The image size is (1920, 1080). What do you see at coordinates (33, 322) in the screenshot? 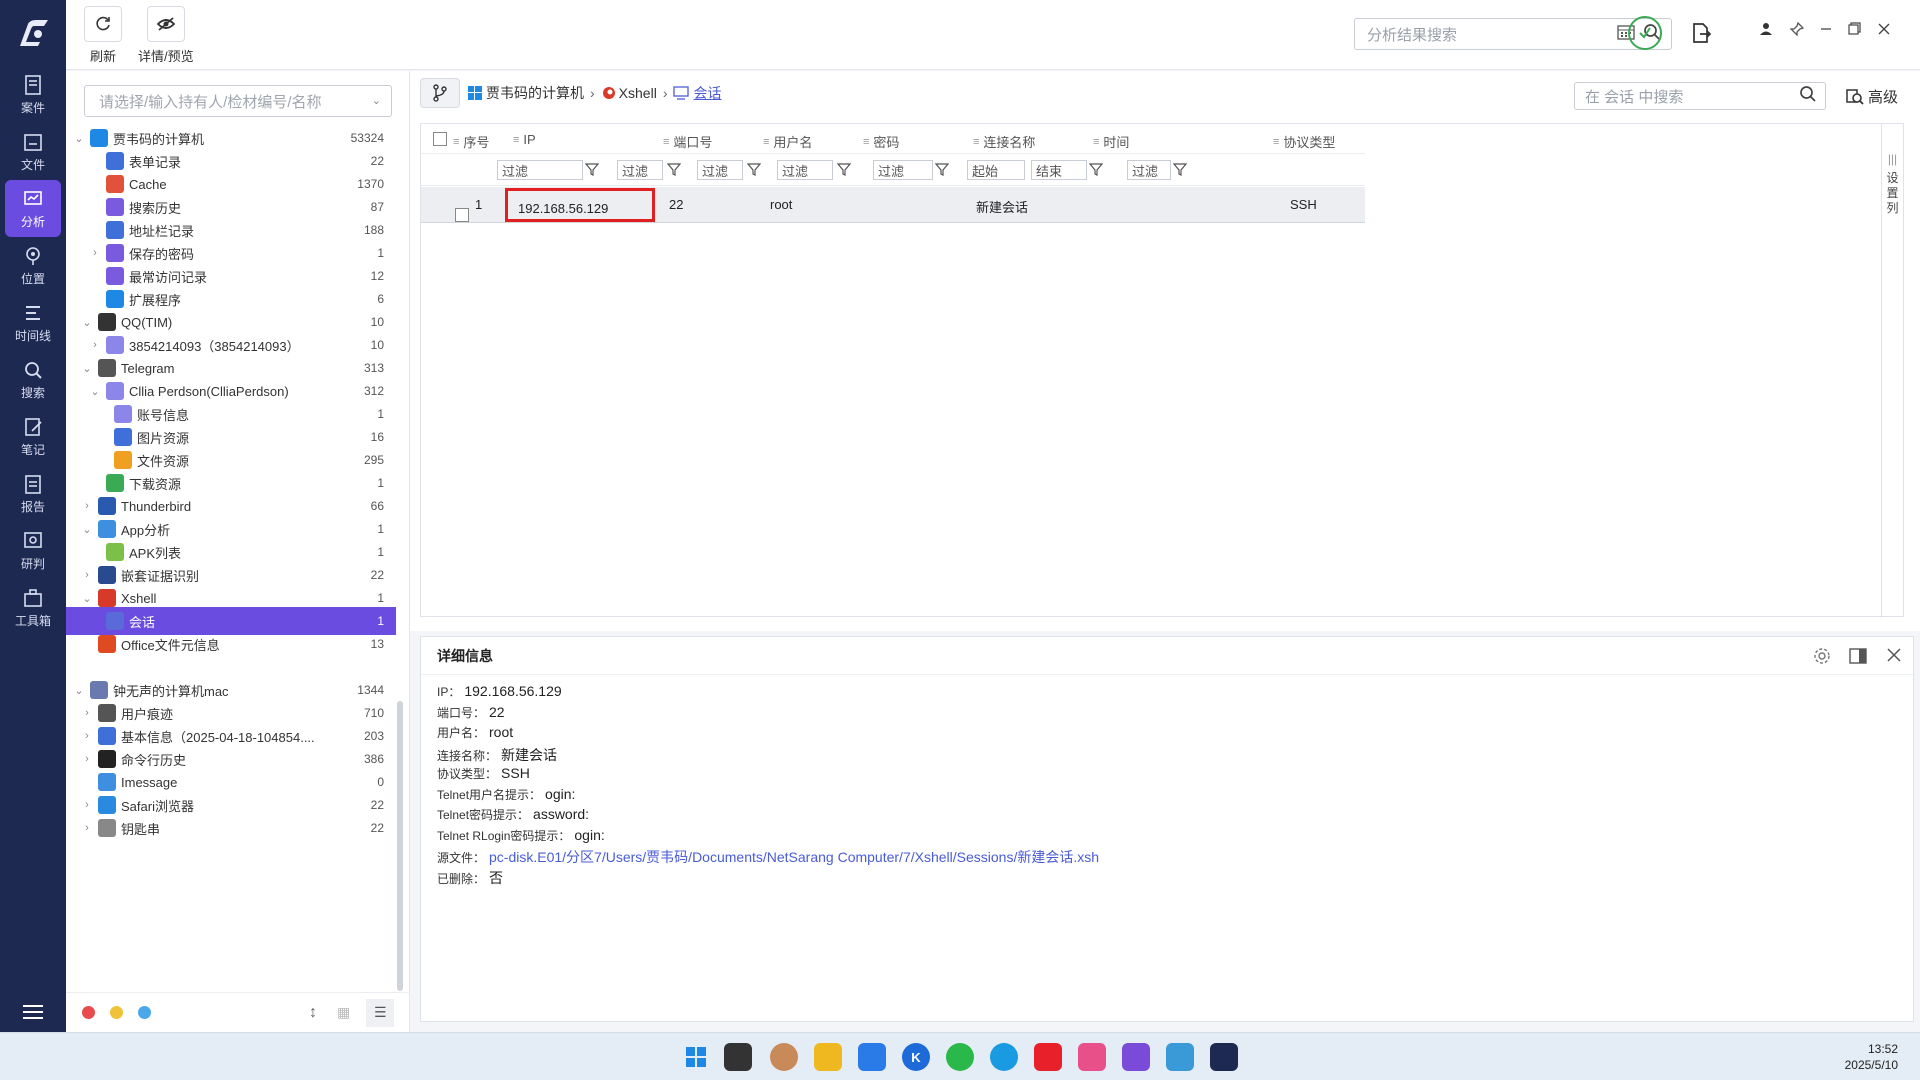
I see `nav-item-timeline: 时间线` at bounding box center [33, 322].